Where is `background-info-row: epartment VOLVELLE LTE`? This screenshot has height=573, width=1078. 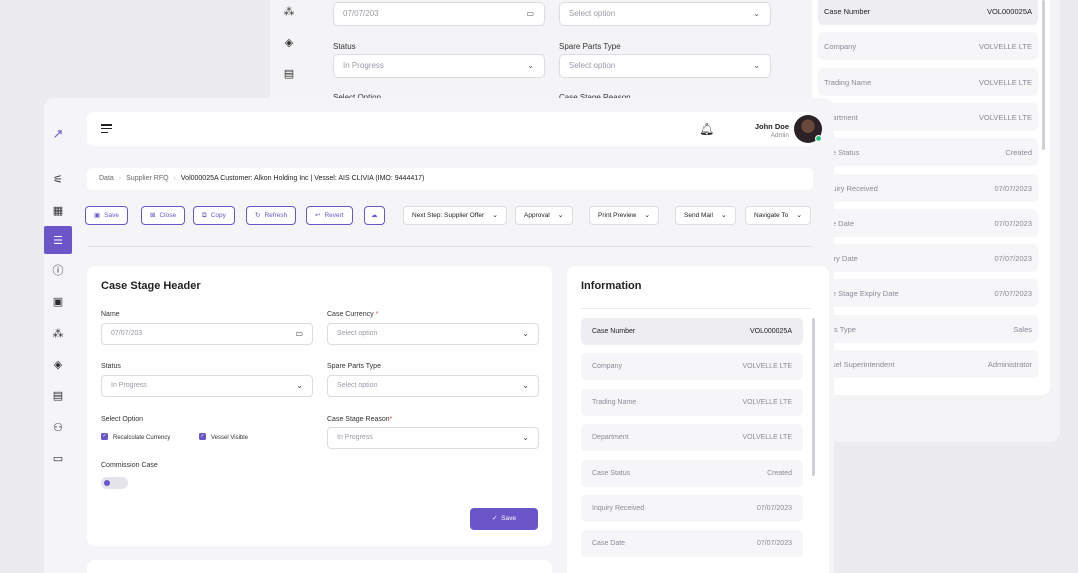 background-info-row: epartment VOLVELLE LTE is located at coordinates (928, 116).